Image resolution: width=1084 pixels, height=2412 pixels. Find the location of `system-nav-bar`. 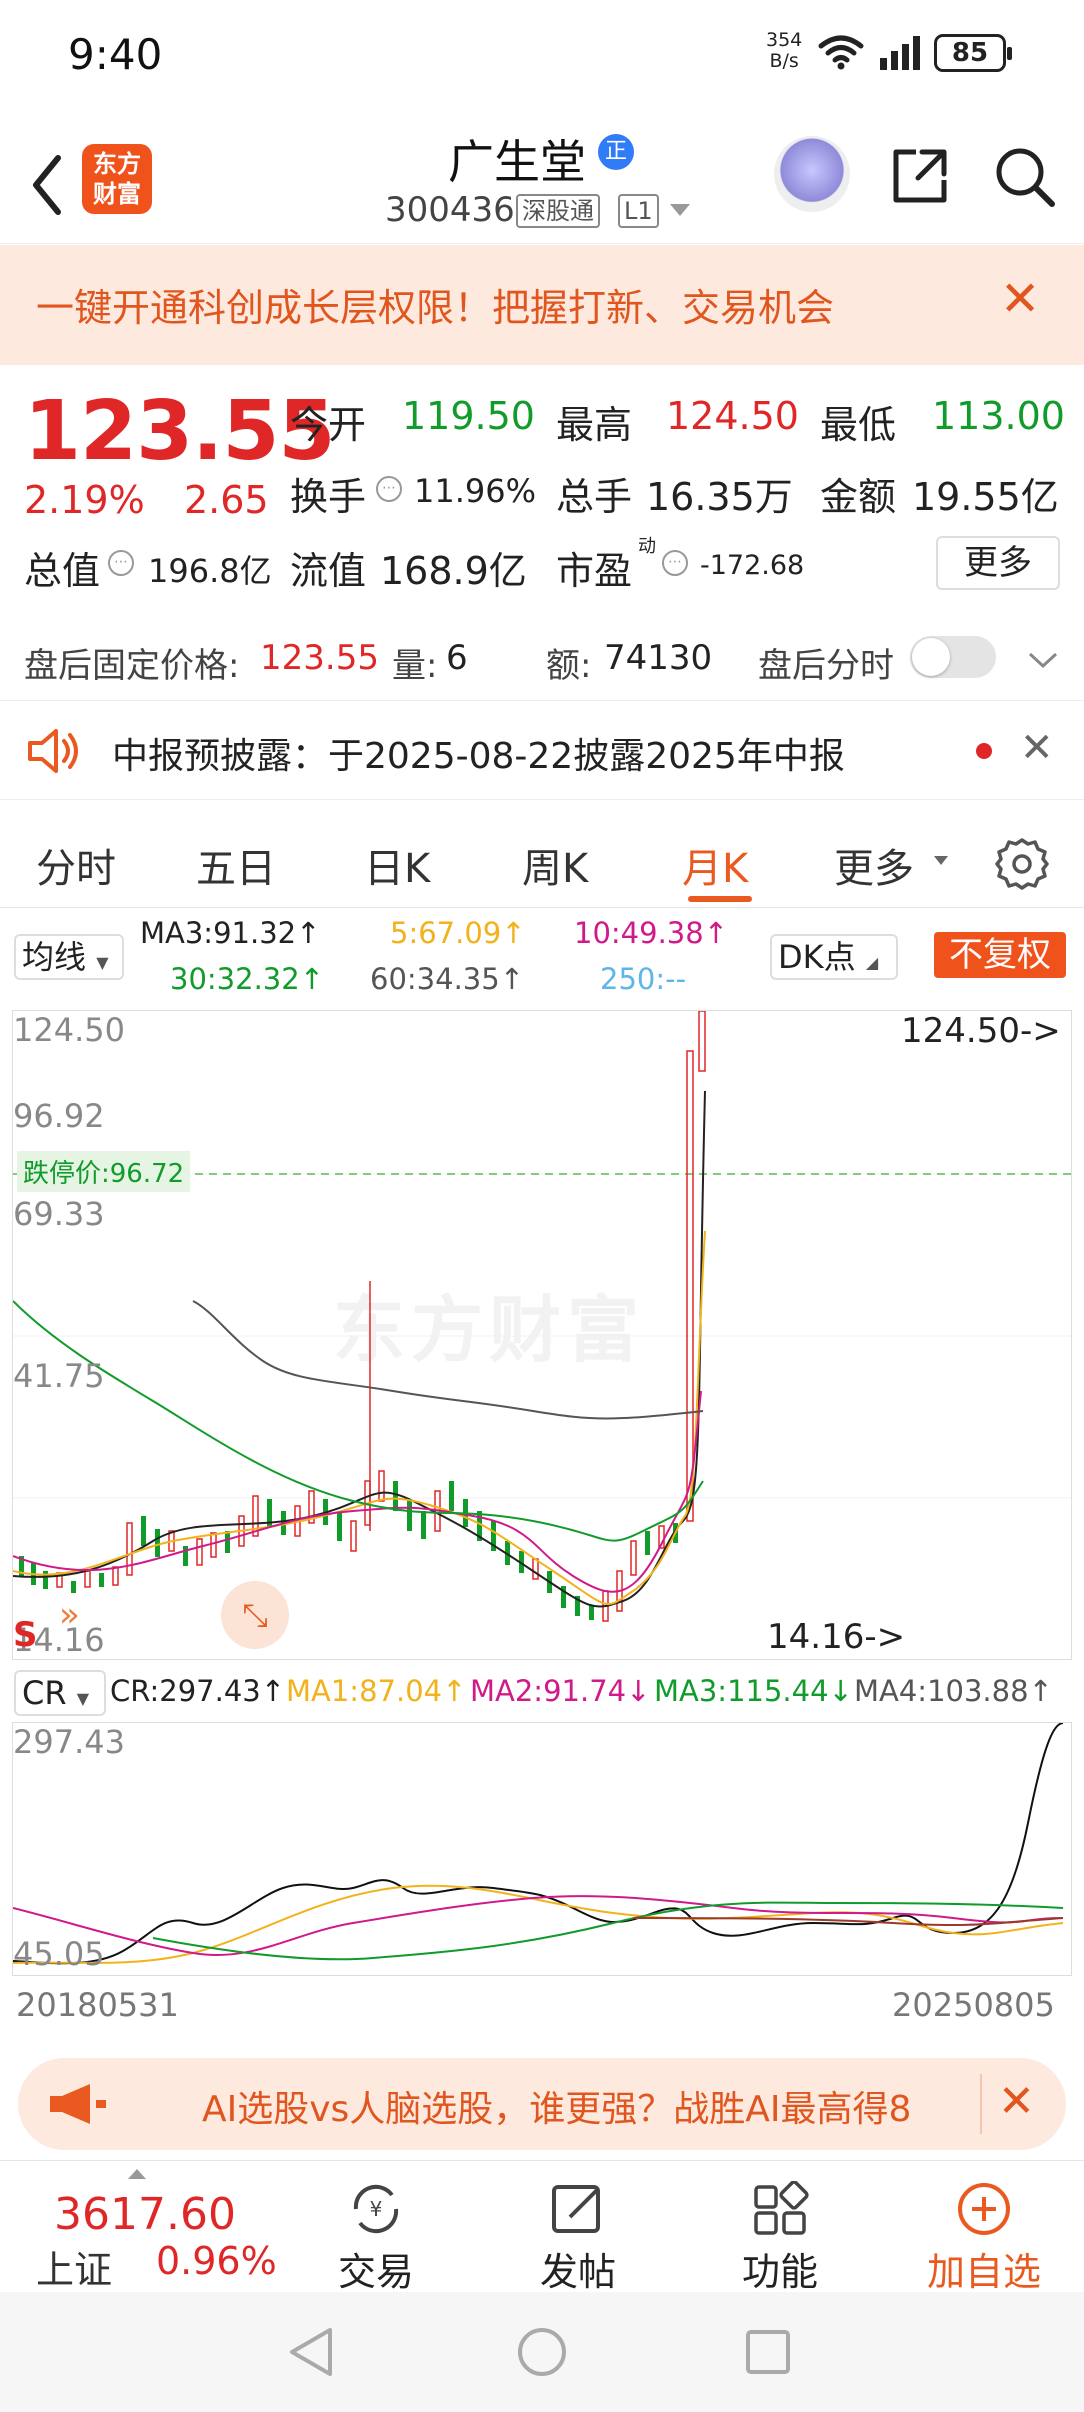

system-nav-bar is located at coordinates (542, 2352).